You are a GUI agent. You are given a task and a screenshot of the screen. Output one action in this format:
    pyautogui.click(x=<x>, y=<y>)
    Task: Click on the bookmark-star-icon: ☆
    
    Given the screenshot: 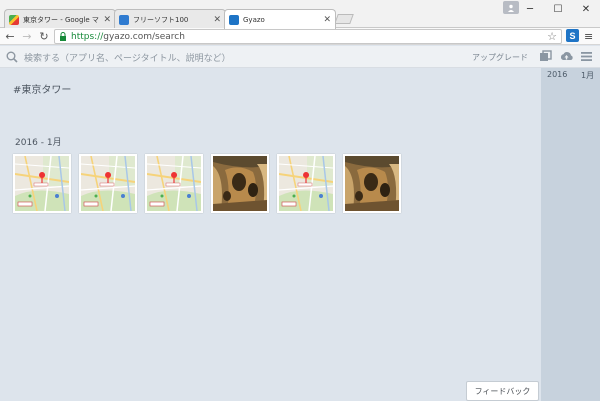 What is the action you would take?
    pyautogui.click(x=552, y=36)
    